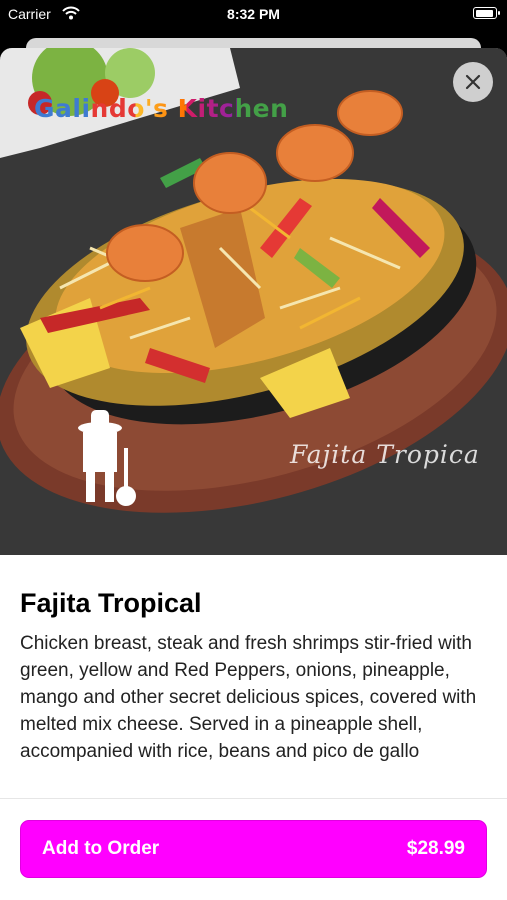 This screenshot has height=900, width=507. I want to click on item-price: $28.99, so click(435, 848).